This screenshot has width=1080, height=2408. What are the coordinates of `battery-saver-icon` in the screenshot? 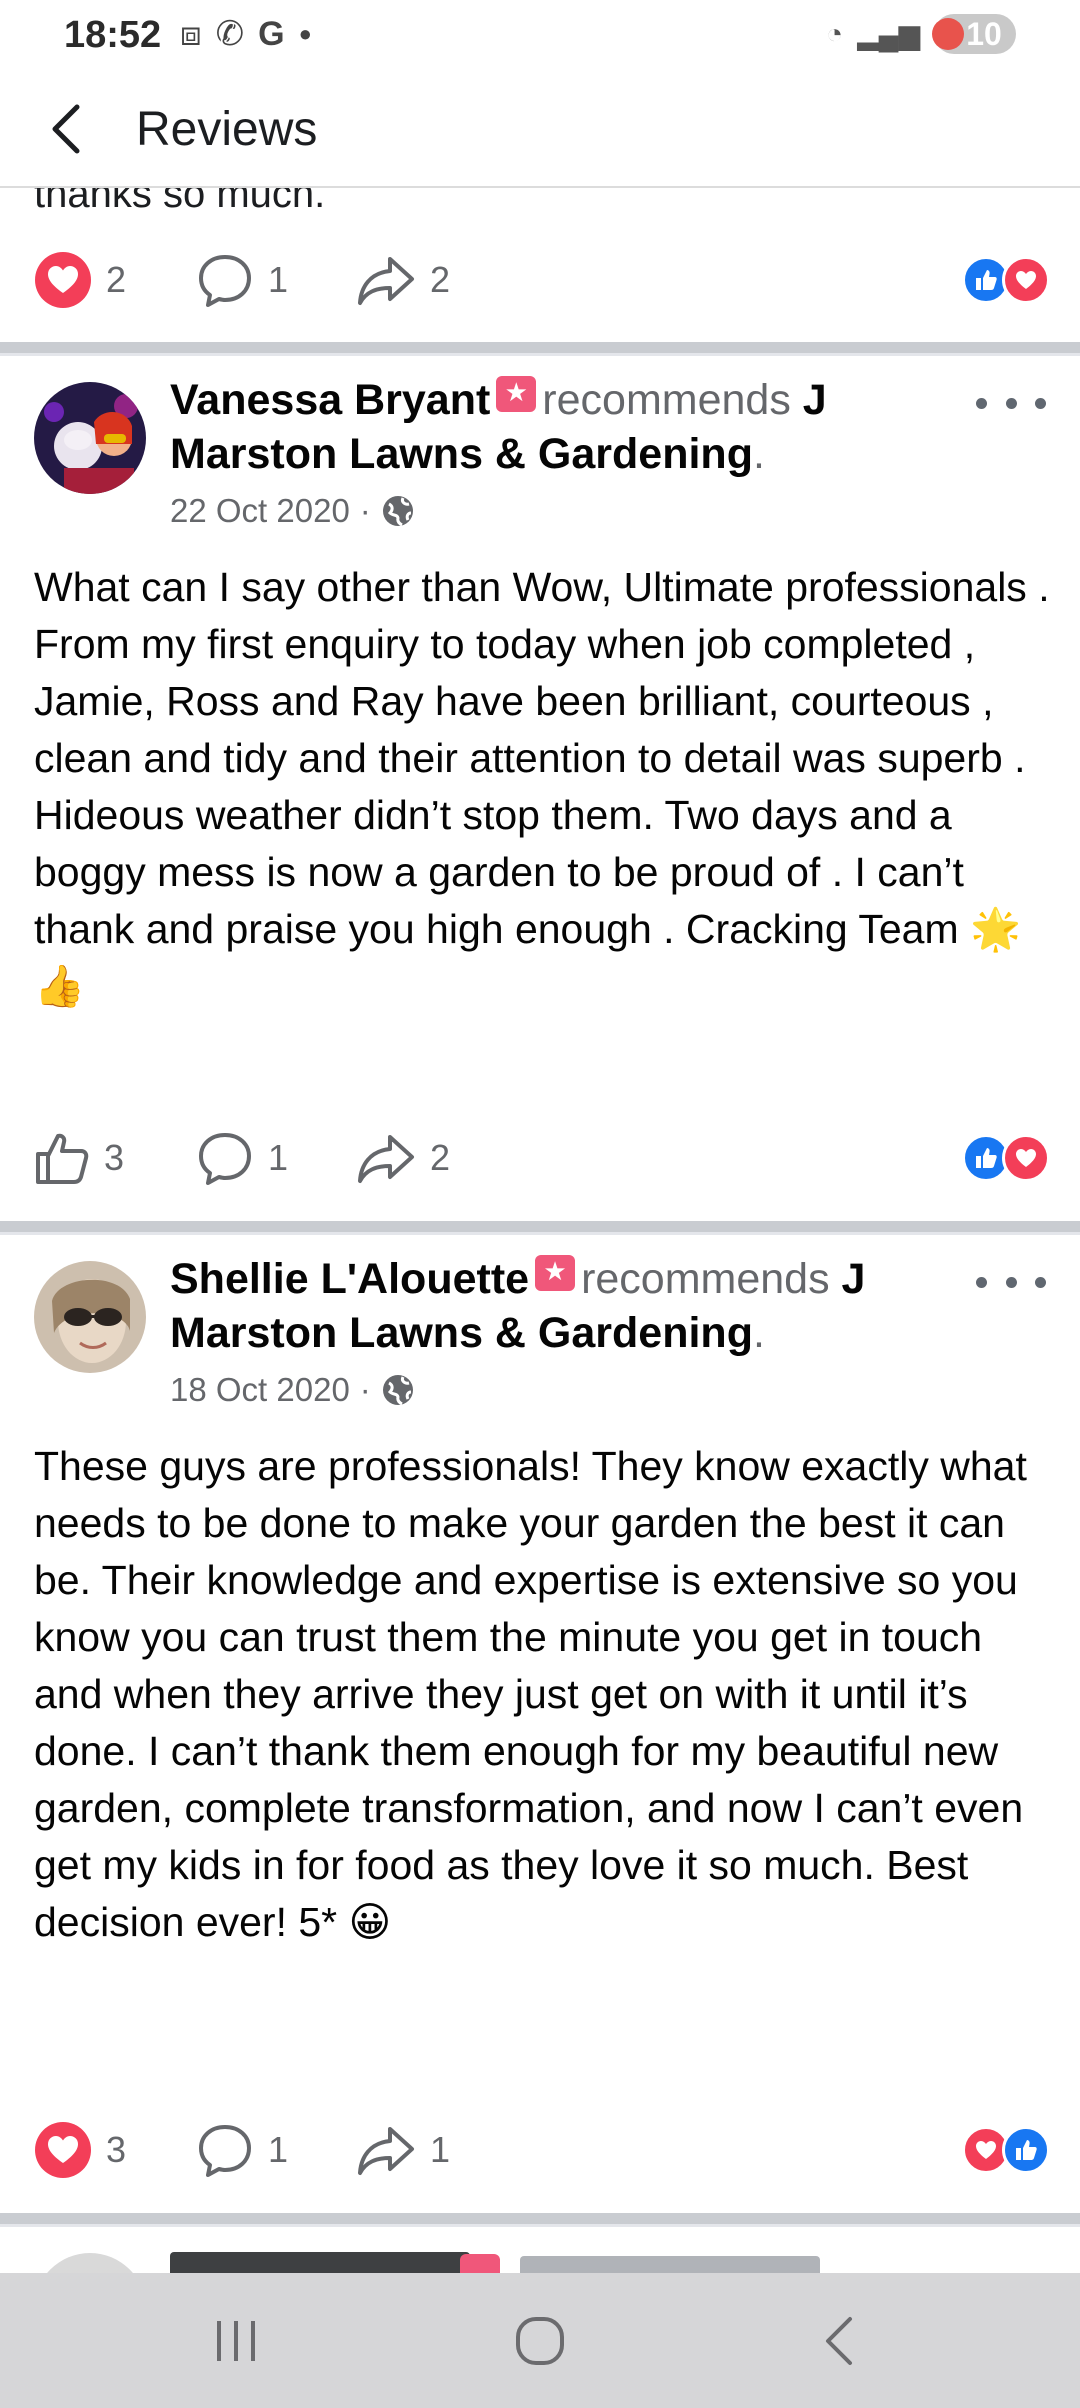 It's located at (948, 34).